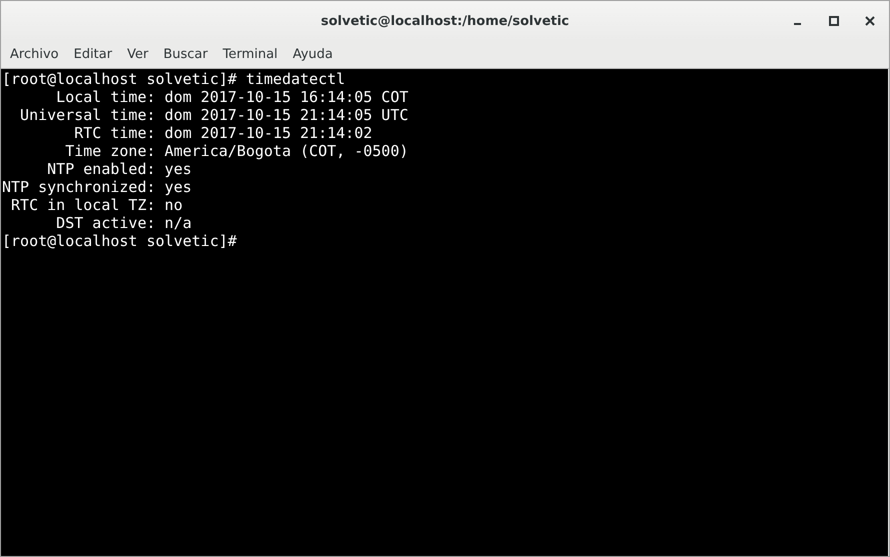  I want to click on terminal-line: RTC time: dom 2017-10-15 21:14:02, so click(223, 133).